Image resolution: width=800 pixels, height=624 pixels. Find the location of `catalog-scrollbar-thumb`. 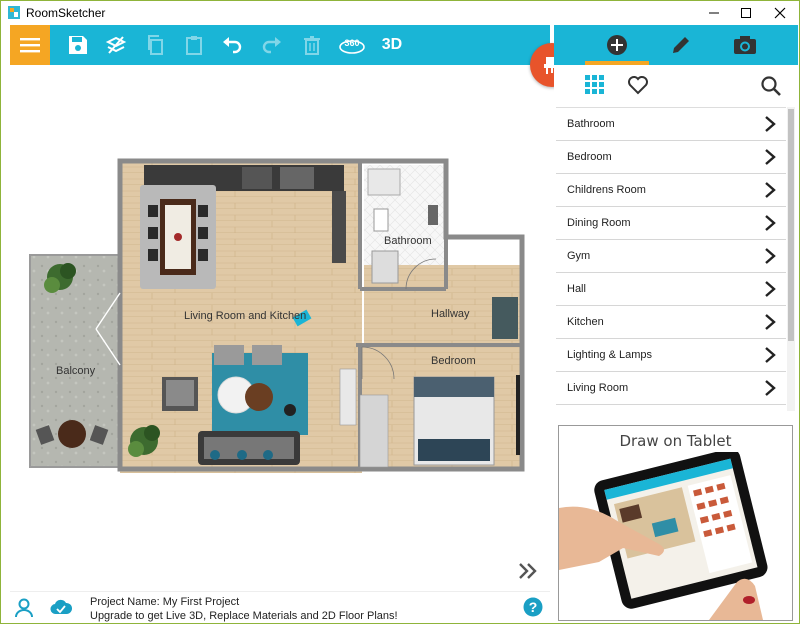

catalog-scrollbar-thumb is located at coordinates (791, 225).